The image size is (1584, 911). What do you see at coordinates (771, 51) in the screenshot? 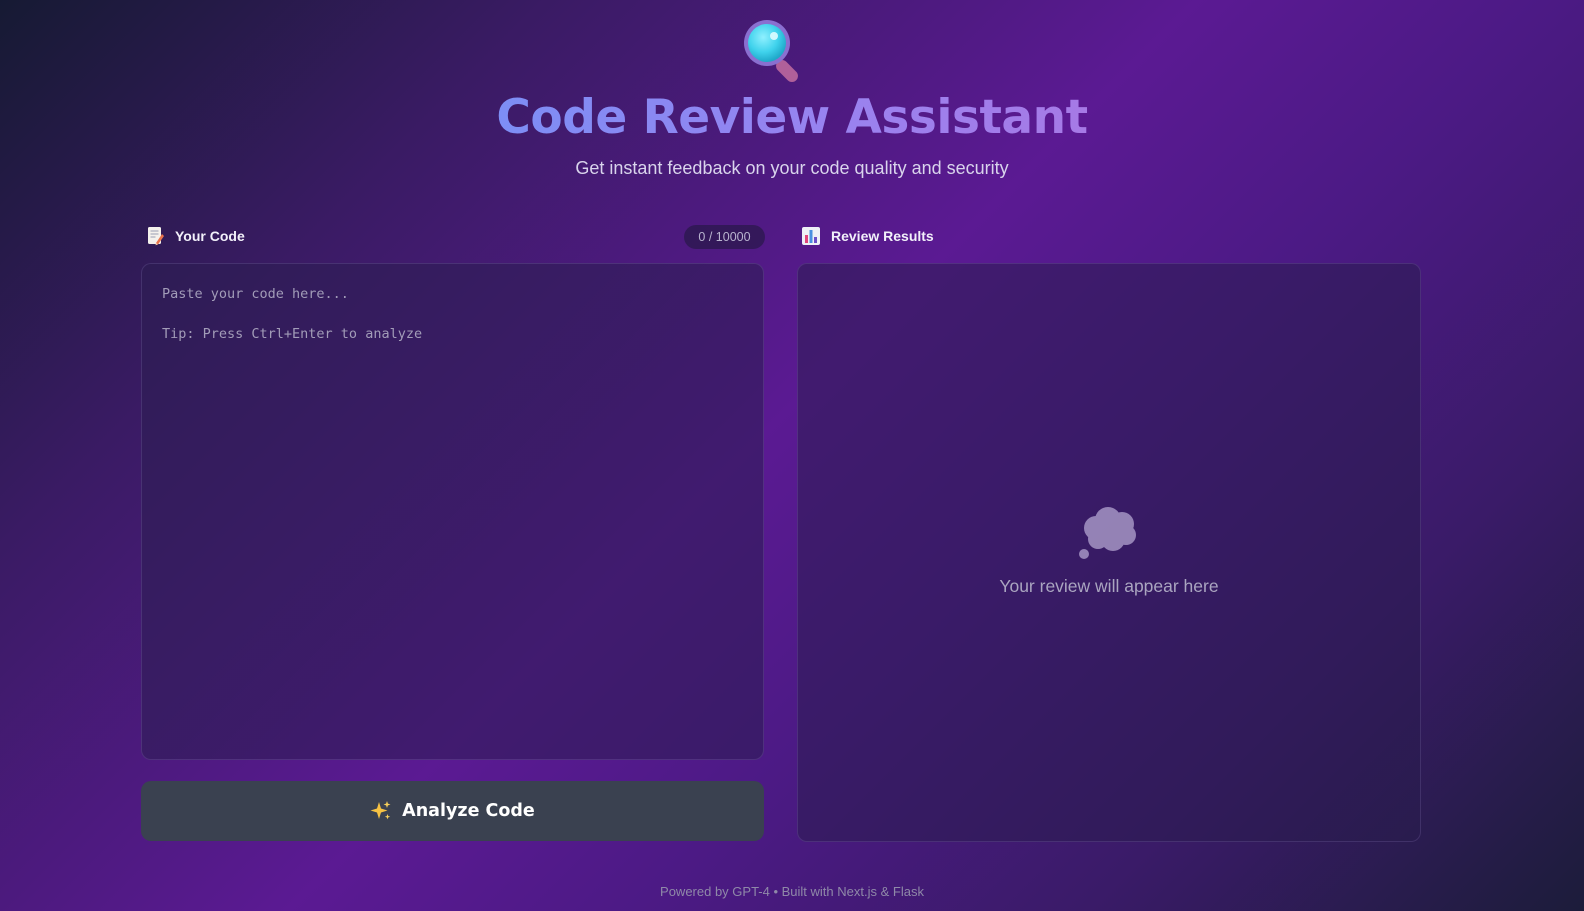
I see `magnifying-glass-icon` at bounding box center [771, 51].